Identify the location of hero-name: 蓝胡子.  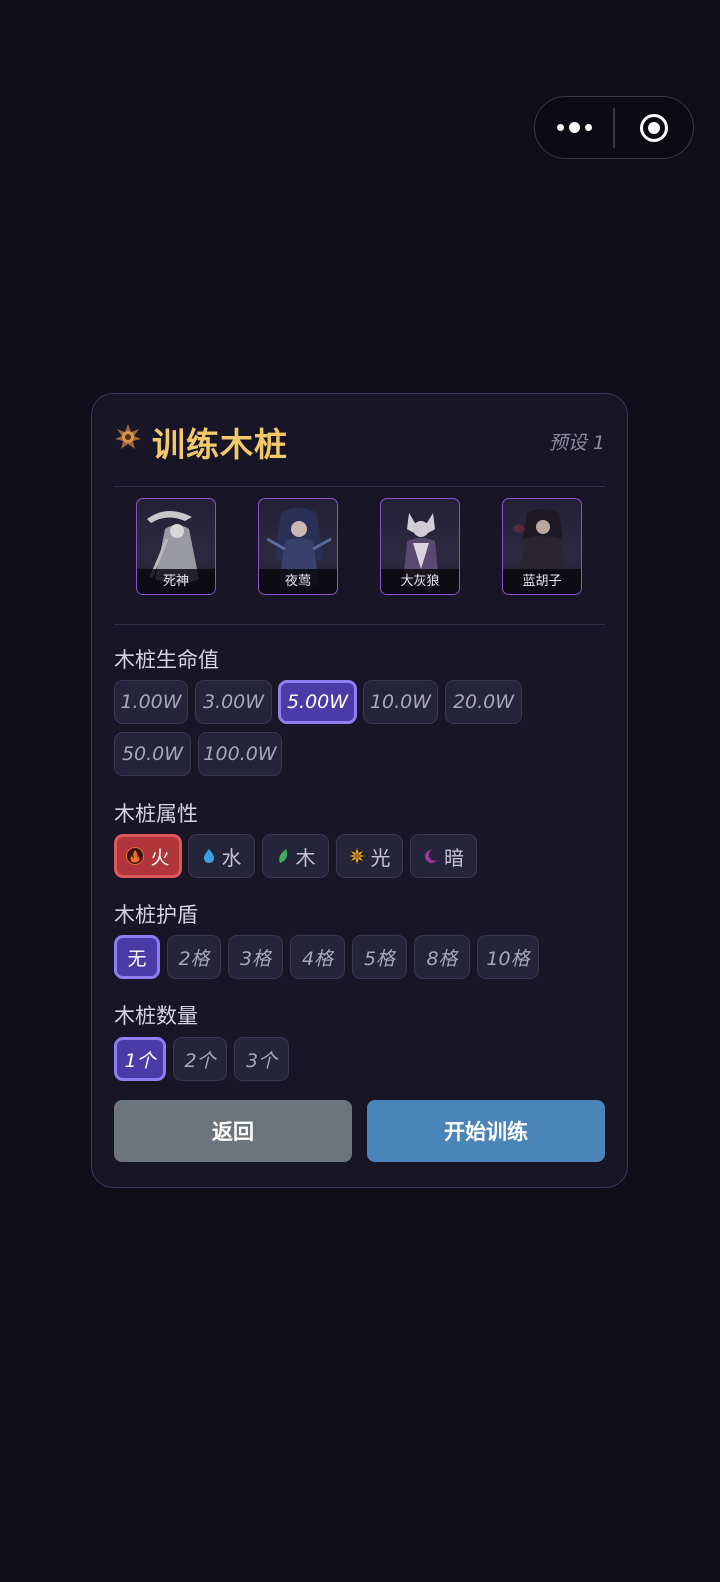
(542, 581).